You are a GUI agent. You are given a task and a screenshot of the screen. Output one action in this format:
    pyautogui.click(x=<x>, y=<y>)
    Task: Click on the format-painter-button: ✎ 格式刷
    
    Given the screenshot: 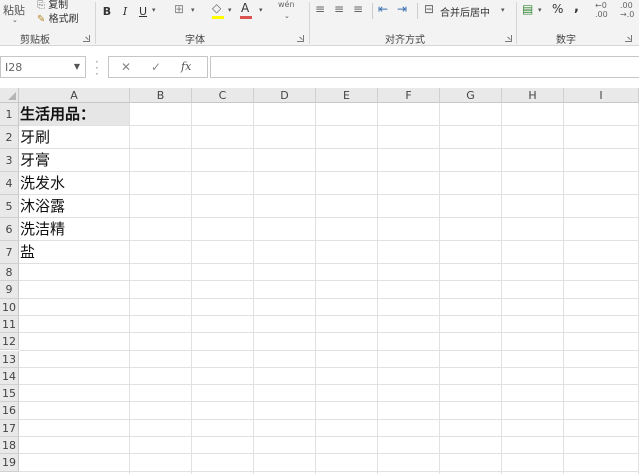 What is the action you would take?
    pyautogui.click(x=58, y=17)
    